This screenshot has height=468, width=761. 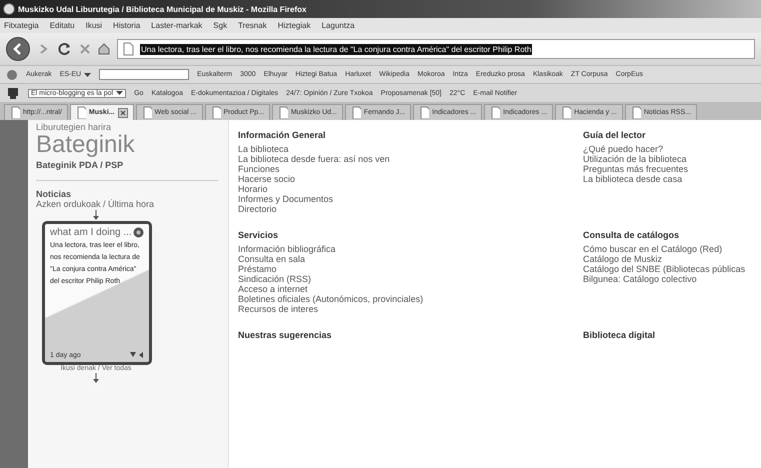 I want to click on menu-item: Editatu, so click(x=62, y=25).